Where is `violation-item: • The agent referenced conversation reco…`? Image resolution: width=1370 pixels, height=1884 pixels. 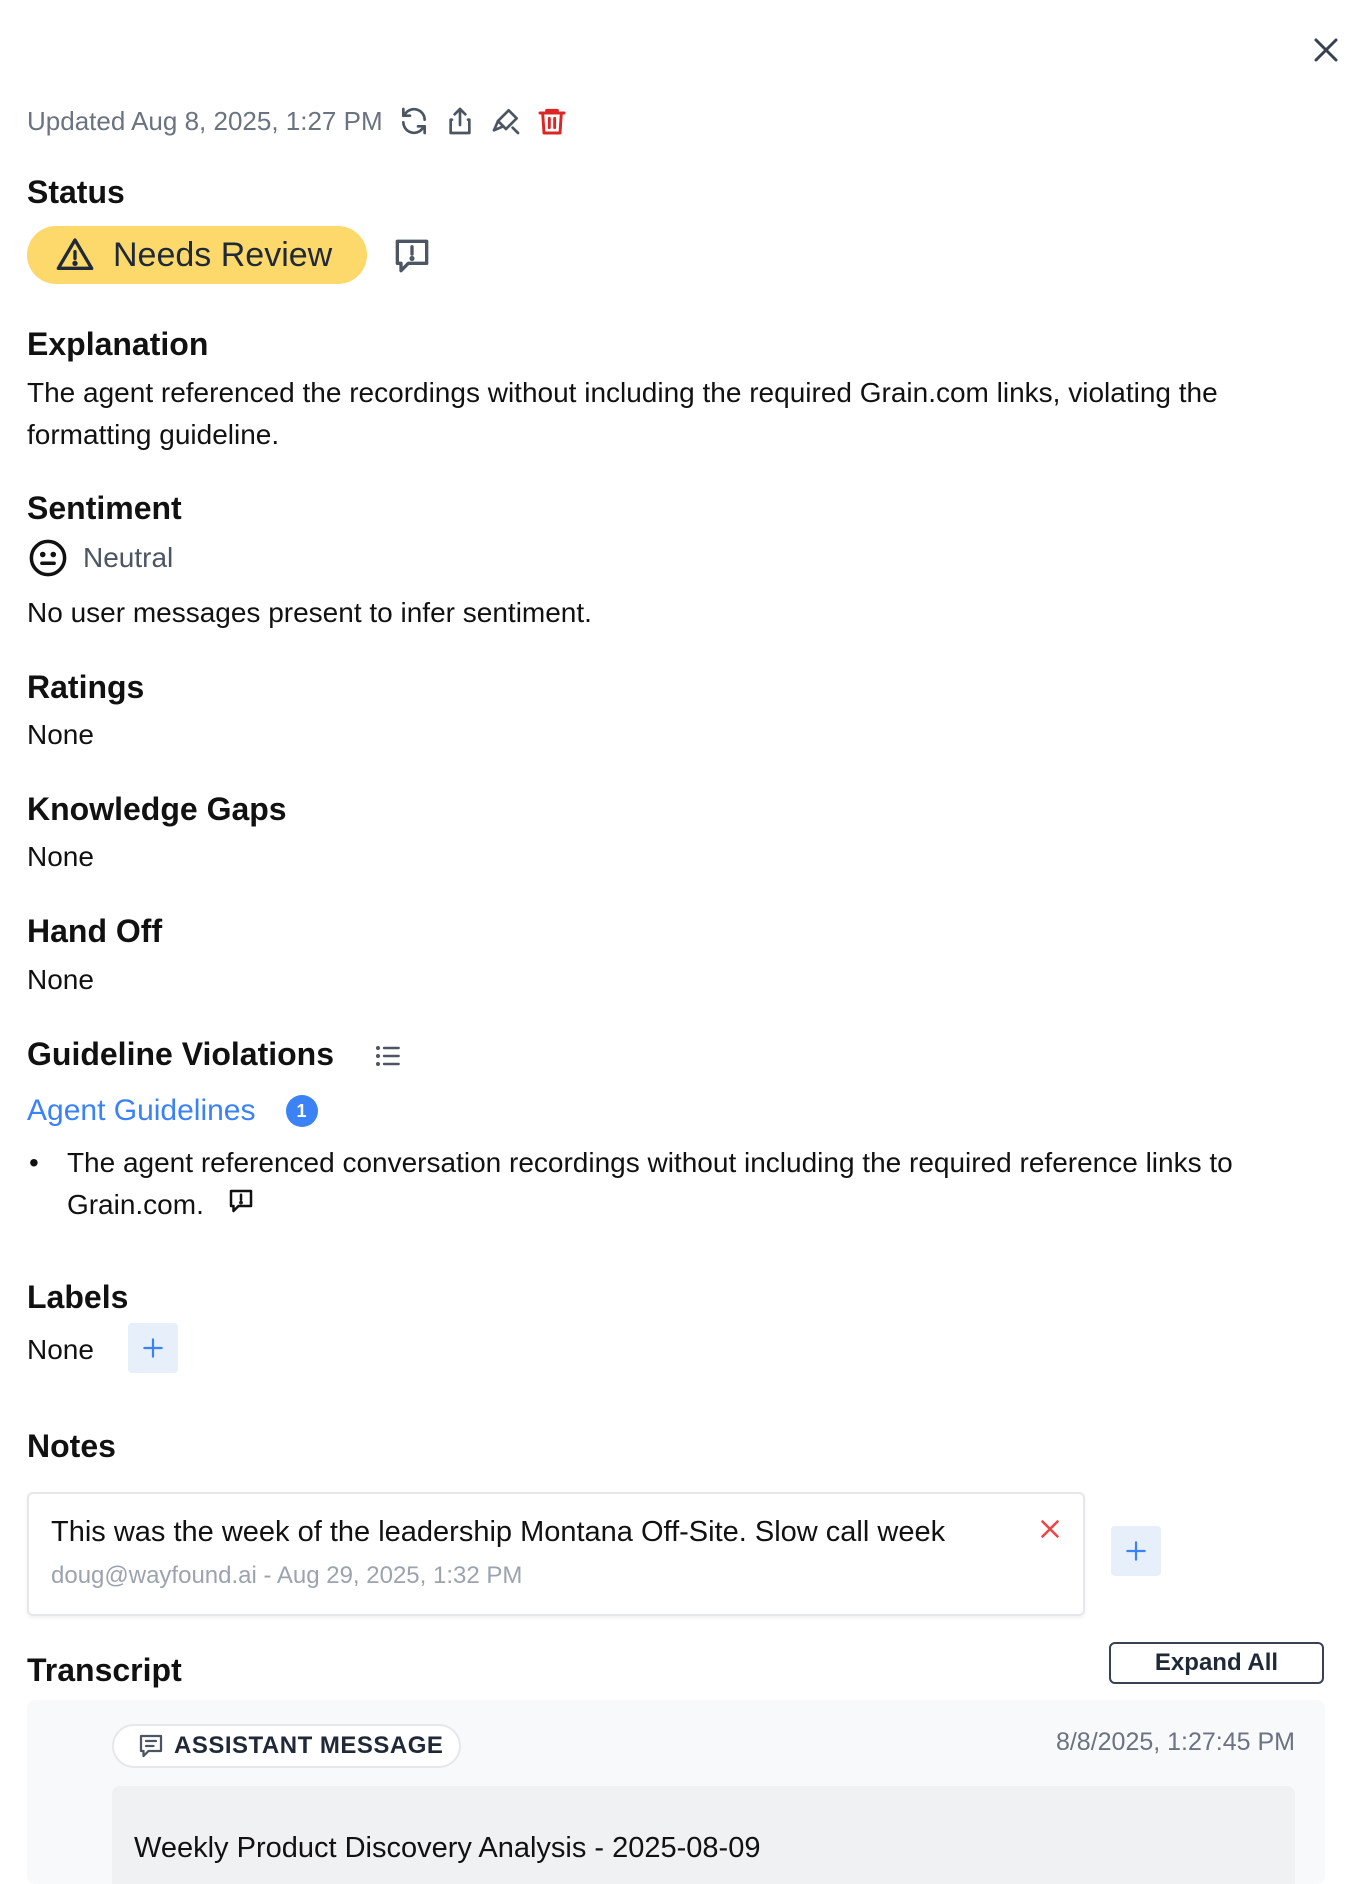
violation-item: • The agent referenced conversation reco… is located at coordinates (677, 1184).